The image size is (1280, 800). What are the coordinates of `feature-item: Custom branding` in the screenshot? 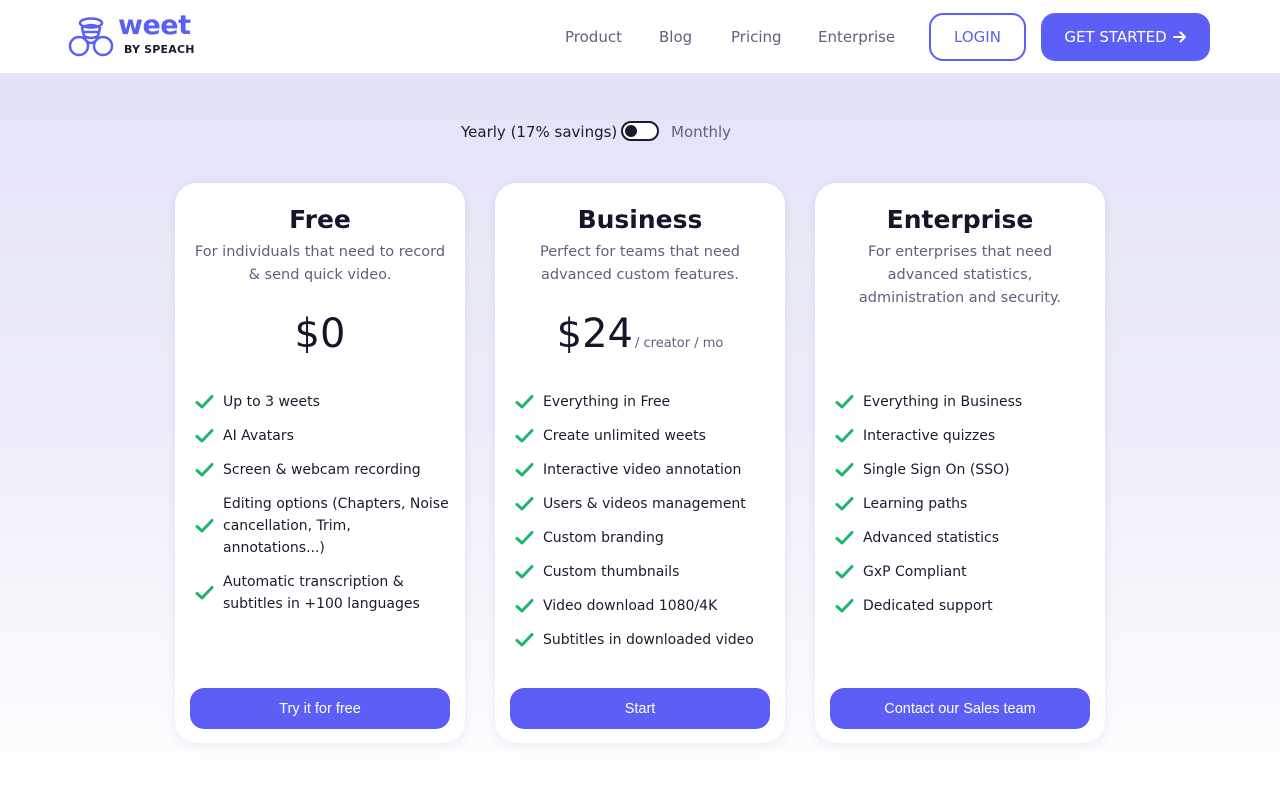 It's located at (642, 538).